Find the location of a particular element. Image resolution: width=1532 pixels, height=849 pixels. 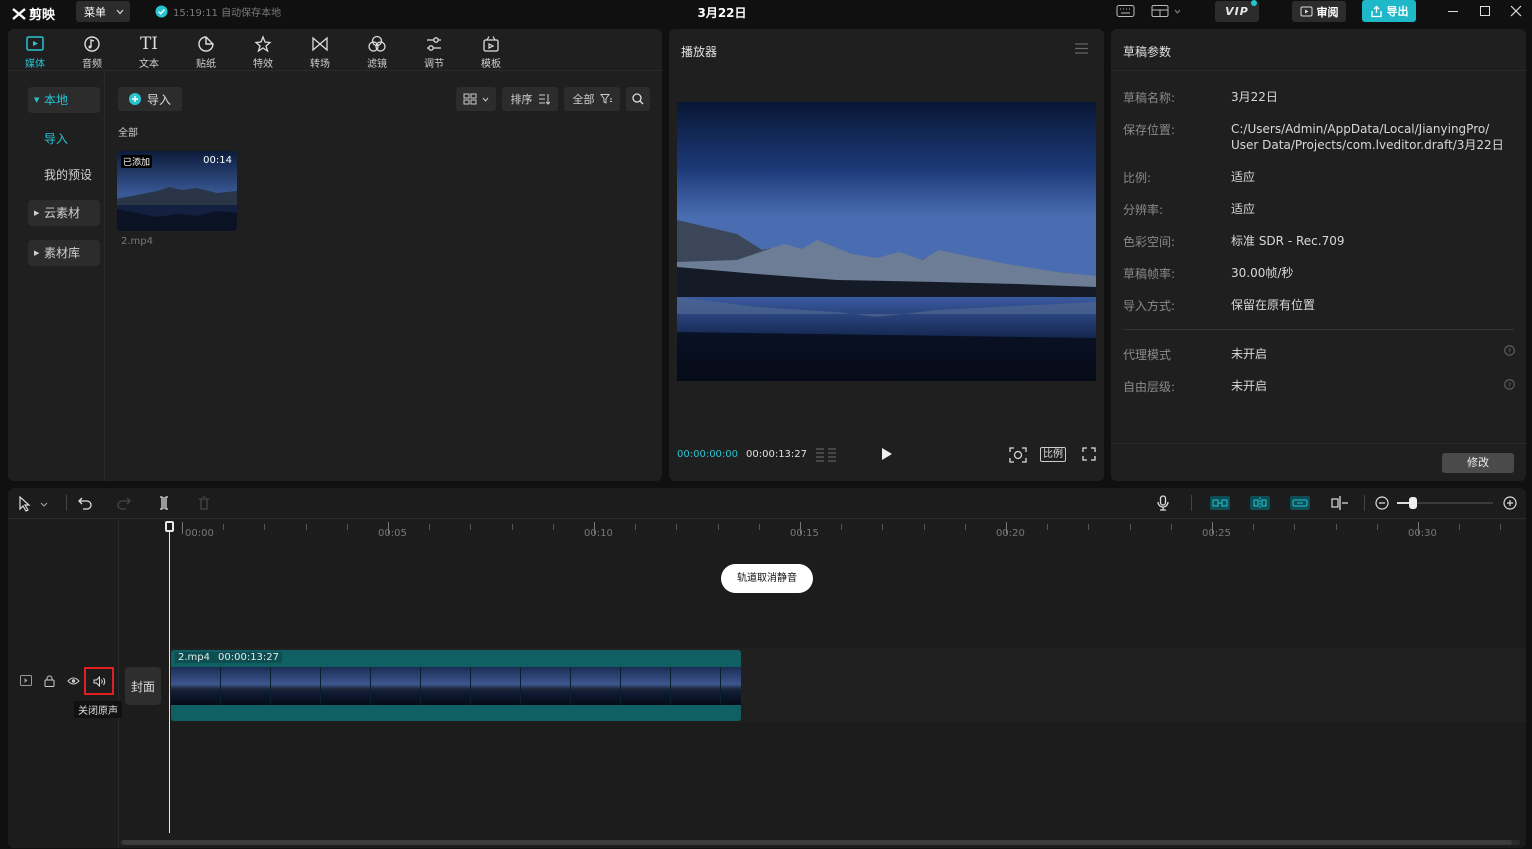

keyboard-icon is located at coordinates (1125, 11).